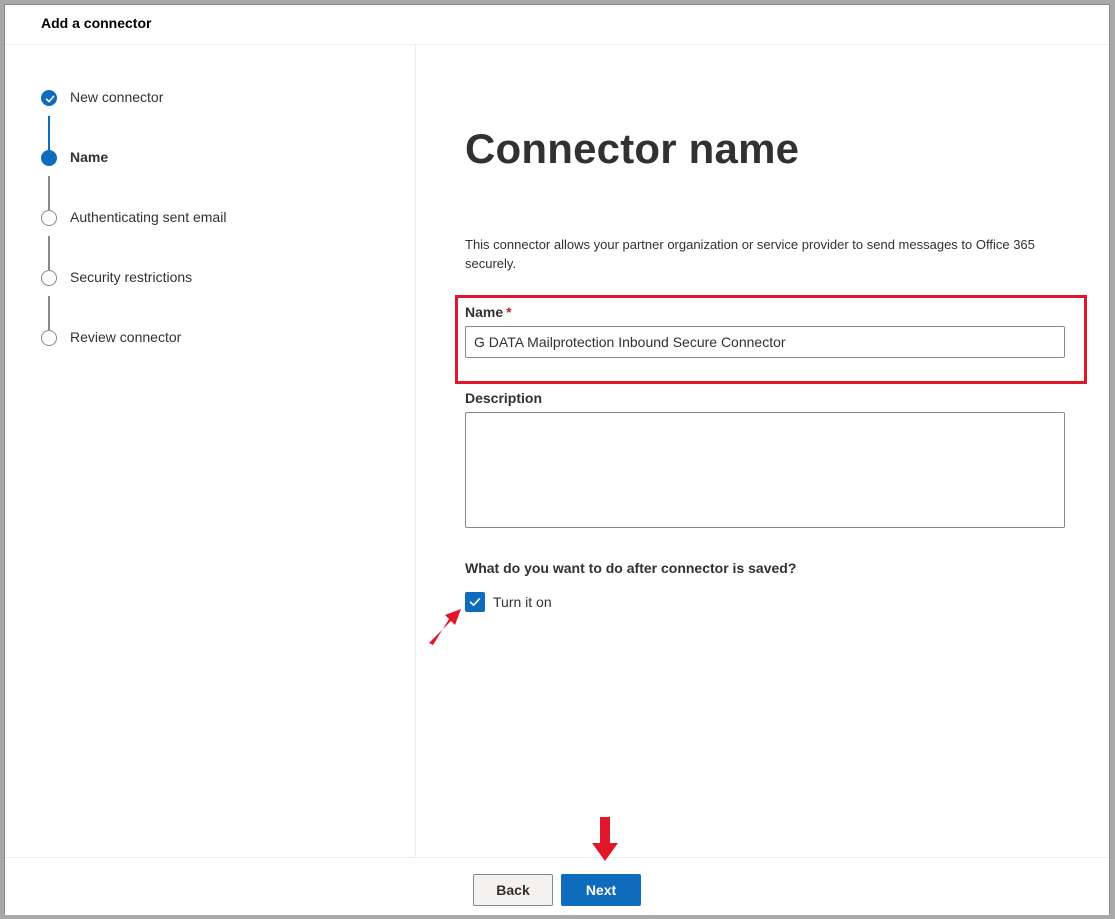 This screenshot has height=919, width=1115. What do you see at coordinates (557, 886) in the screenshot?
I see `wizard-footer: Back Next` at bounding box center [557, 886].